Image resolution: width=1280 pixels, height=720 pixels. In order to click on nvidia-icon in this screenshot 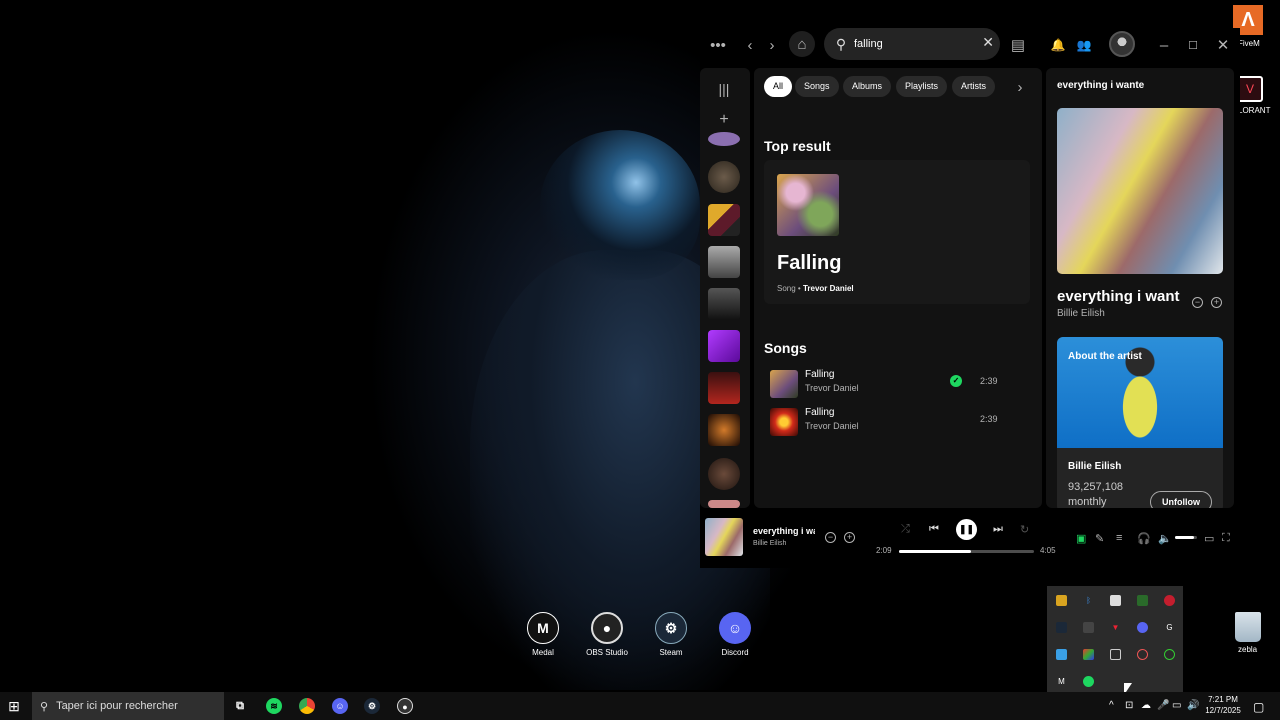, I will do `click(1142, 600)`.